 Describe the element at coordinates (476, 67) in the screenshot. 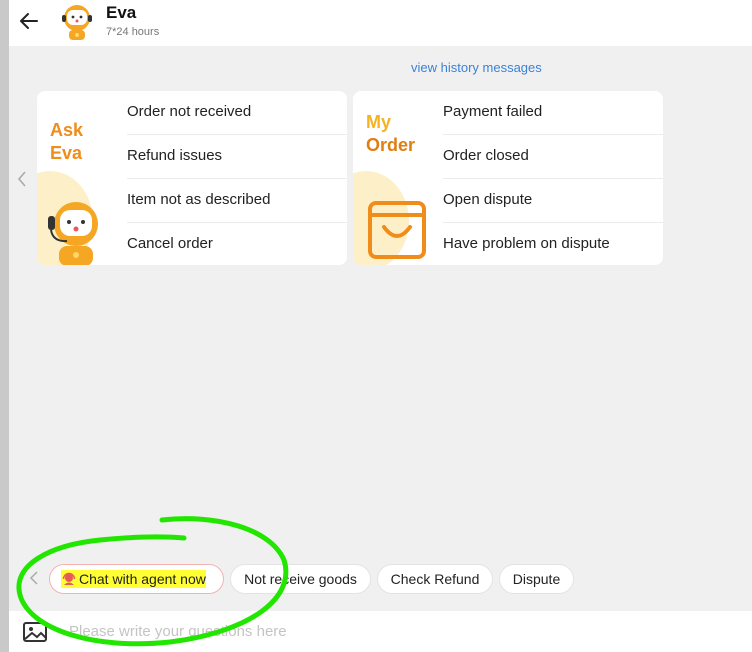

I see `view-history-link: view history messages` at that location.